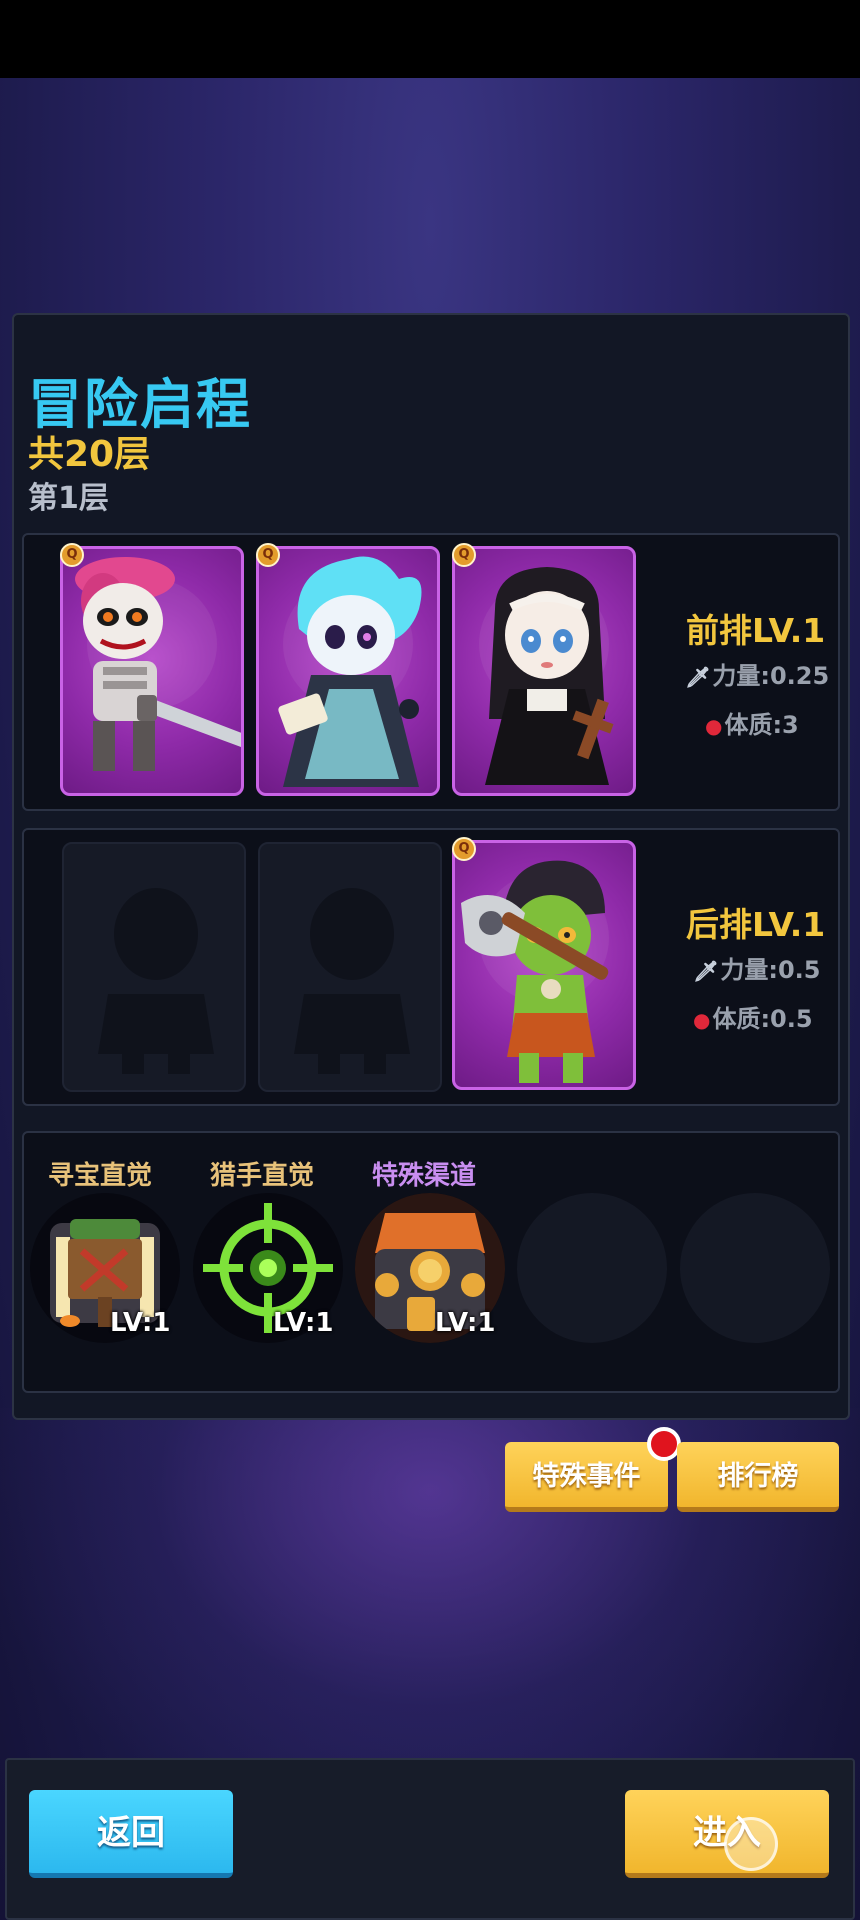 The image size is (860, 1920). What do you see at coordinates (89, 454) in the screenshot?
I see `total-floors-label: 共20层` at bounding box center [89, 454].